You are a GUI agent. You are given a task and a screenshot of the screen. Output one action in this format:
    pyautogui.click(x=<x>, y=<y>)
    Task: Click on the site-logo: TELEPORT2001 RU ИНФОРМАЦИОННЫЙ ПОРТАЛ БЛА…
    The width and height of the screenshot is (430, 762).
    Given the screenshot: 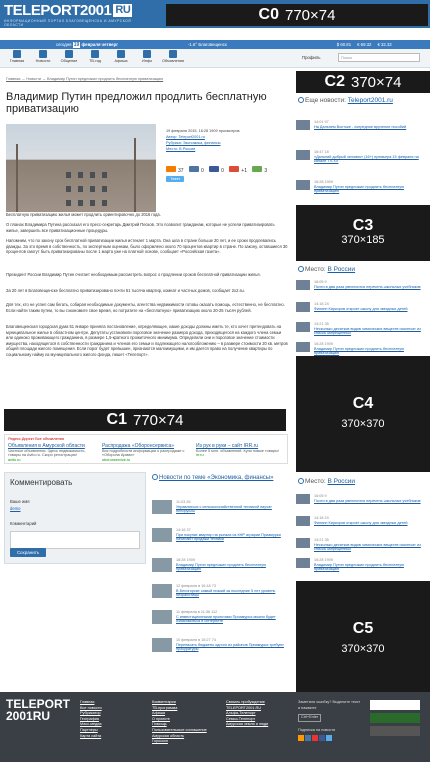 What is the action you would take?
    pyautogui.click(x=70, y=14)
    